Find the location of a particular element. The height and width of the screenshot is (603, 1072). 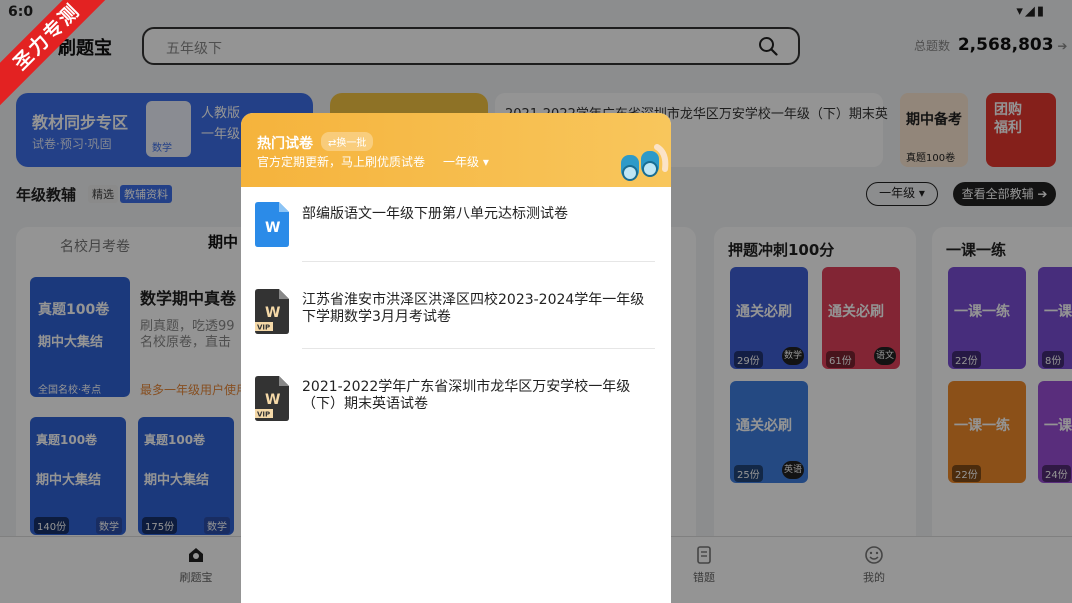

popup-grade-dropdown: 一年级 ▾ is located at coordinates (466, 161).